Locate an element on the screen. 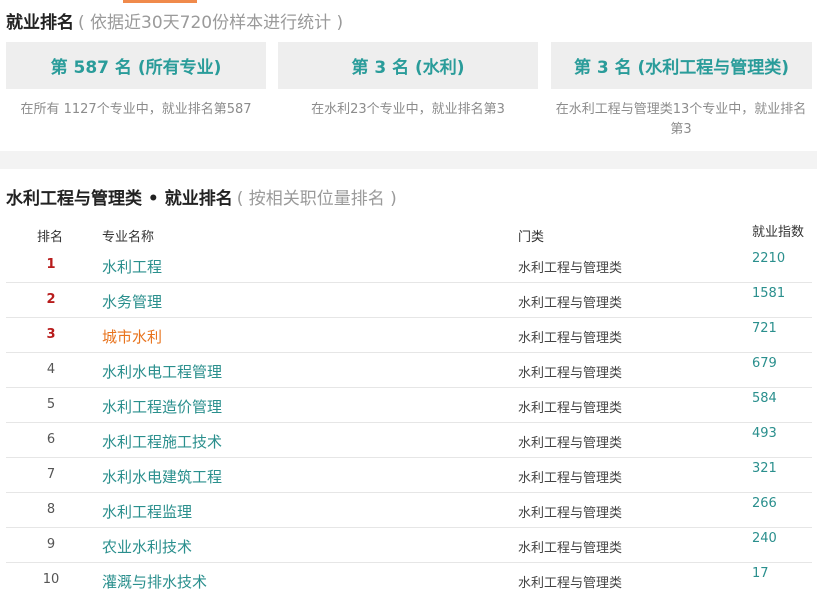  row-employment-index: 584 is located at coordinates (764, 398).